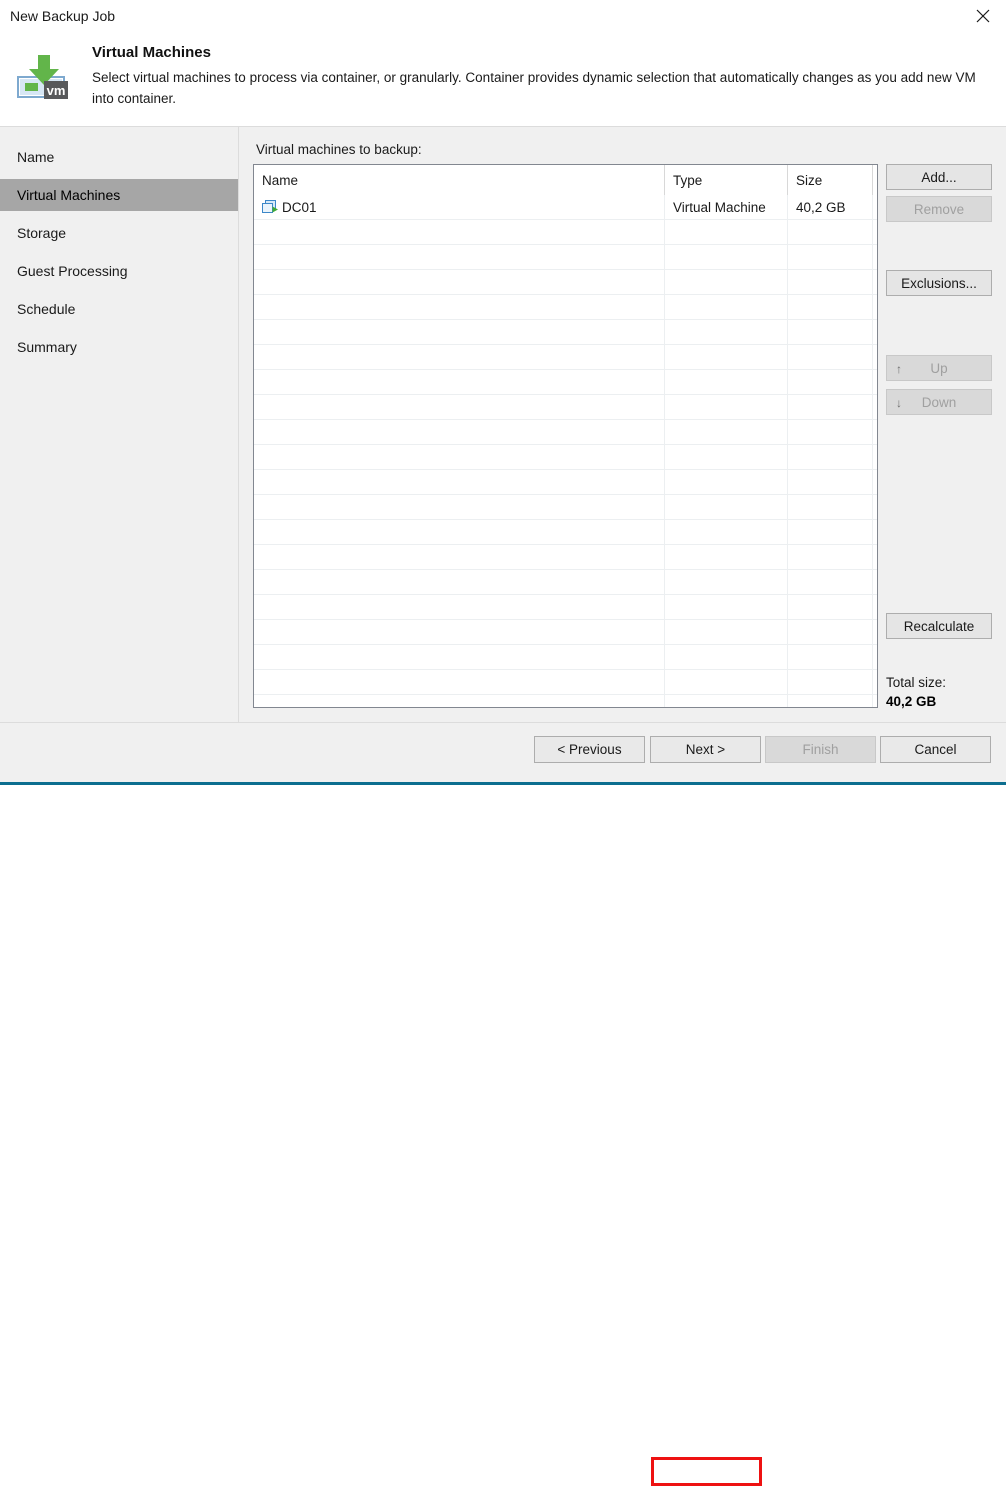  What do you see at coordinates (119, 157) in the screenshot?
I see `sidebar-item-name: Name` at bounding box center [119, 157].